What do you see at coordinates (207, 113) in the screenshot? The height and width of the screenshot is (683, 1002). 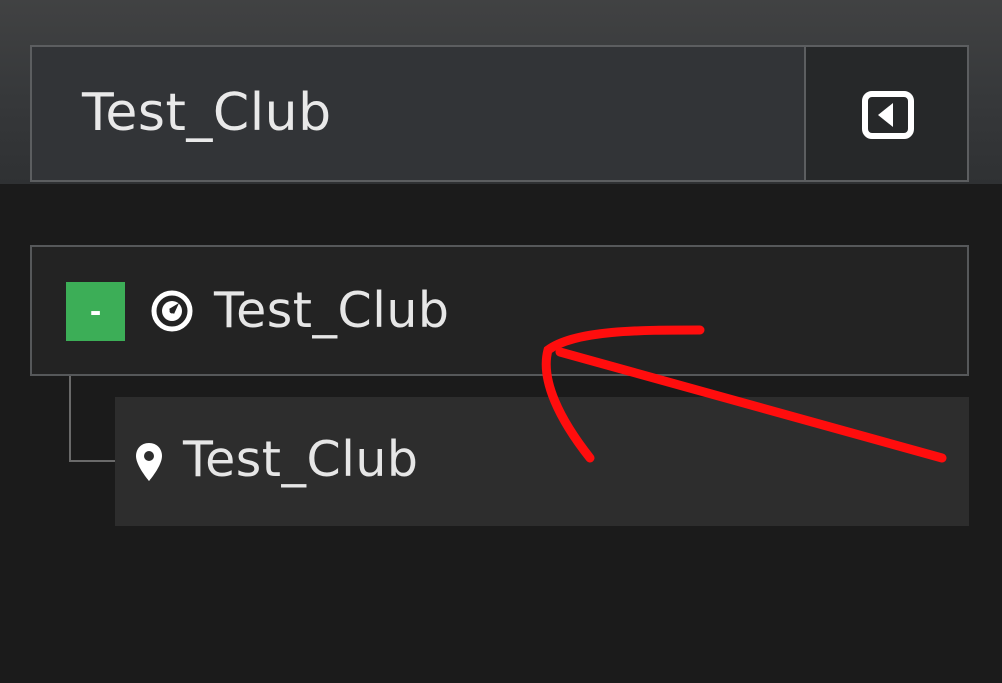 I see `header-title: Test_Club` at bounding box center [207, 113].